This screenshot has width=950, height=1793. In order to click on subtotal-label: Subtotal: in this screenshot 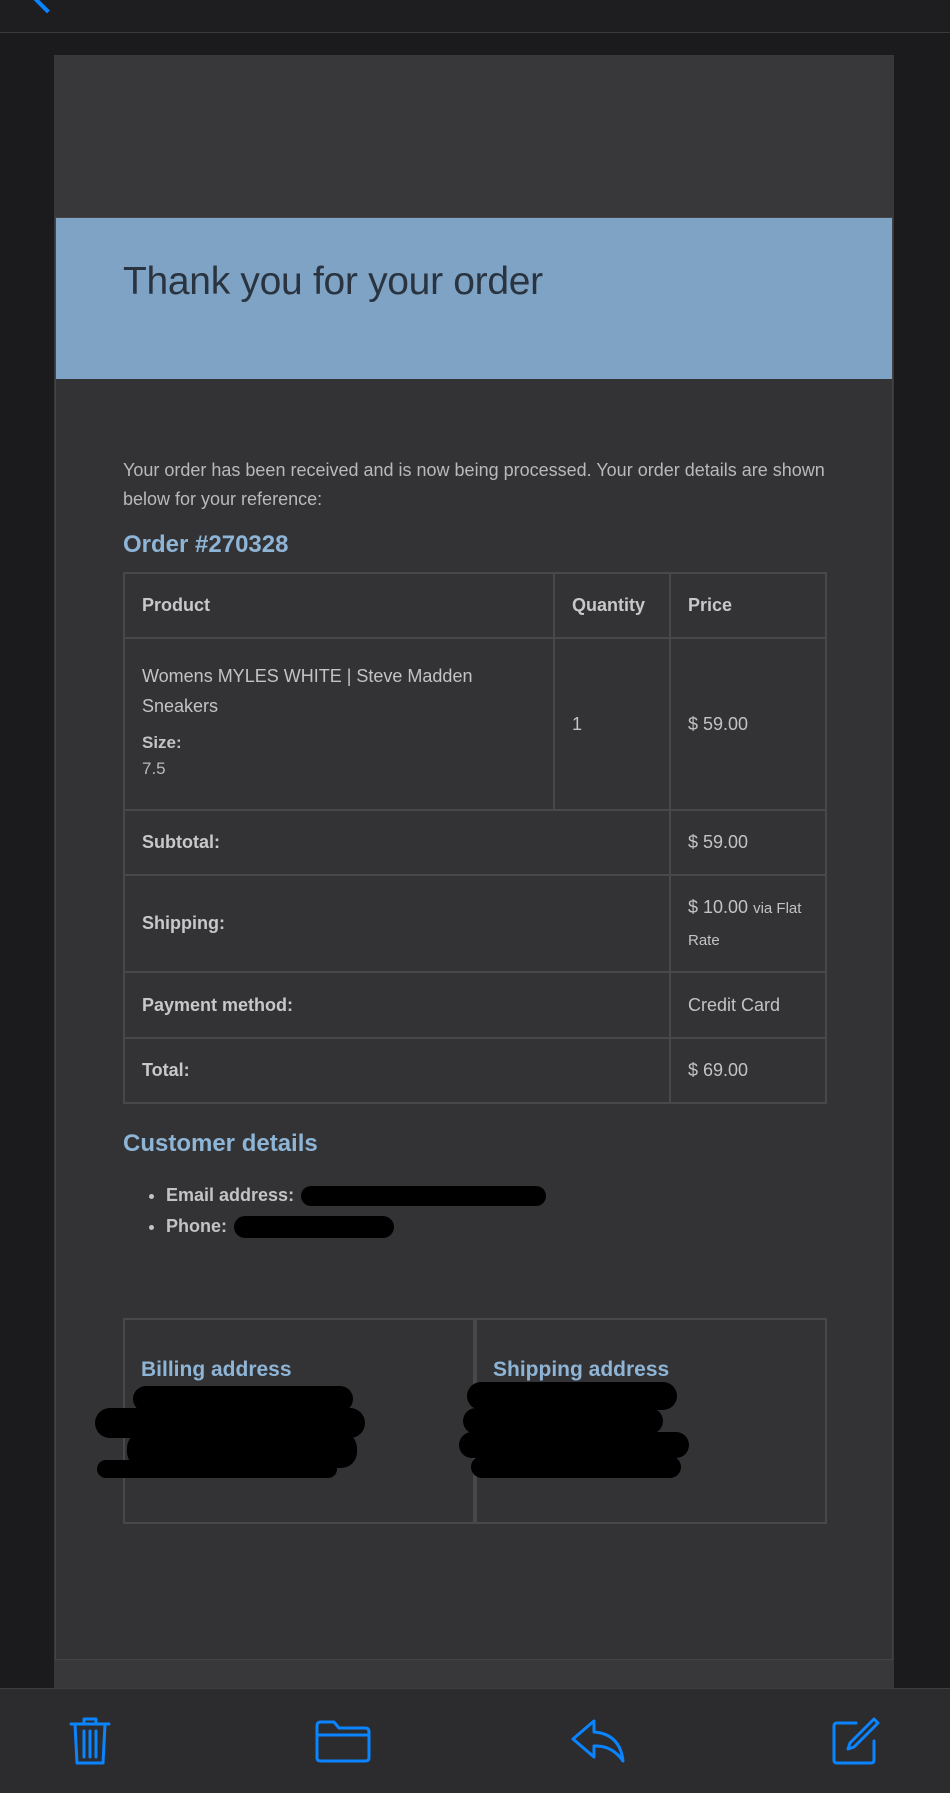, I will do `click(397, 842)`.